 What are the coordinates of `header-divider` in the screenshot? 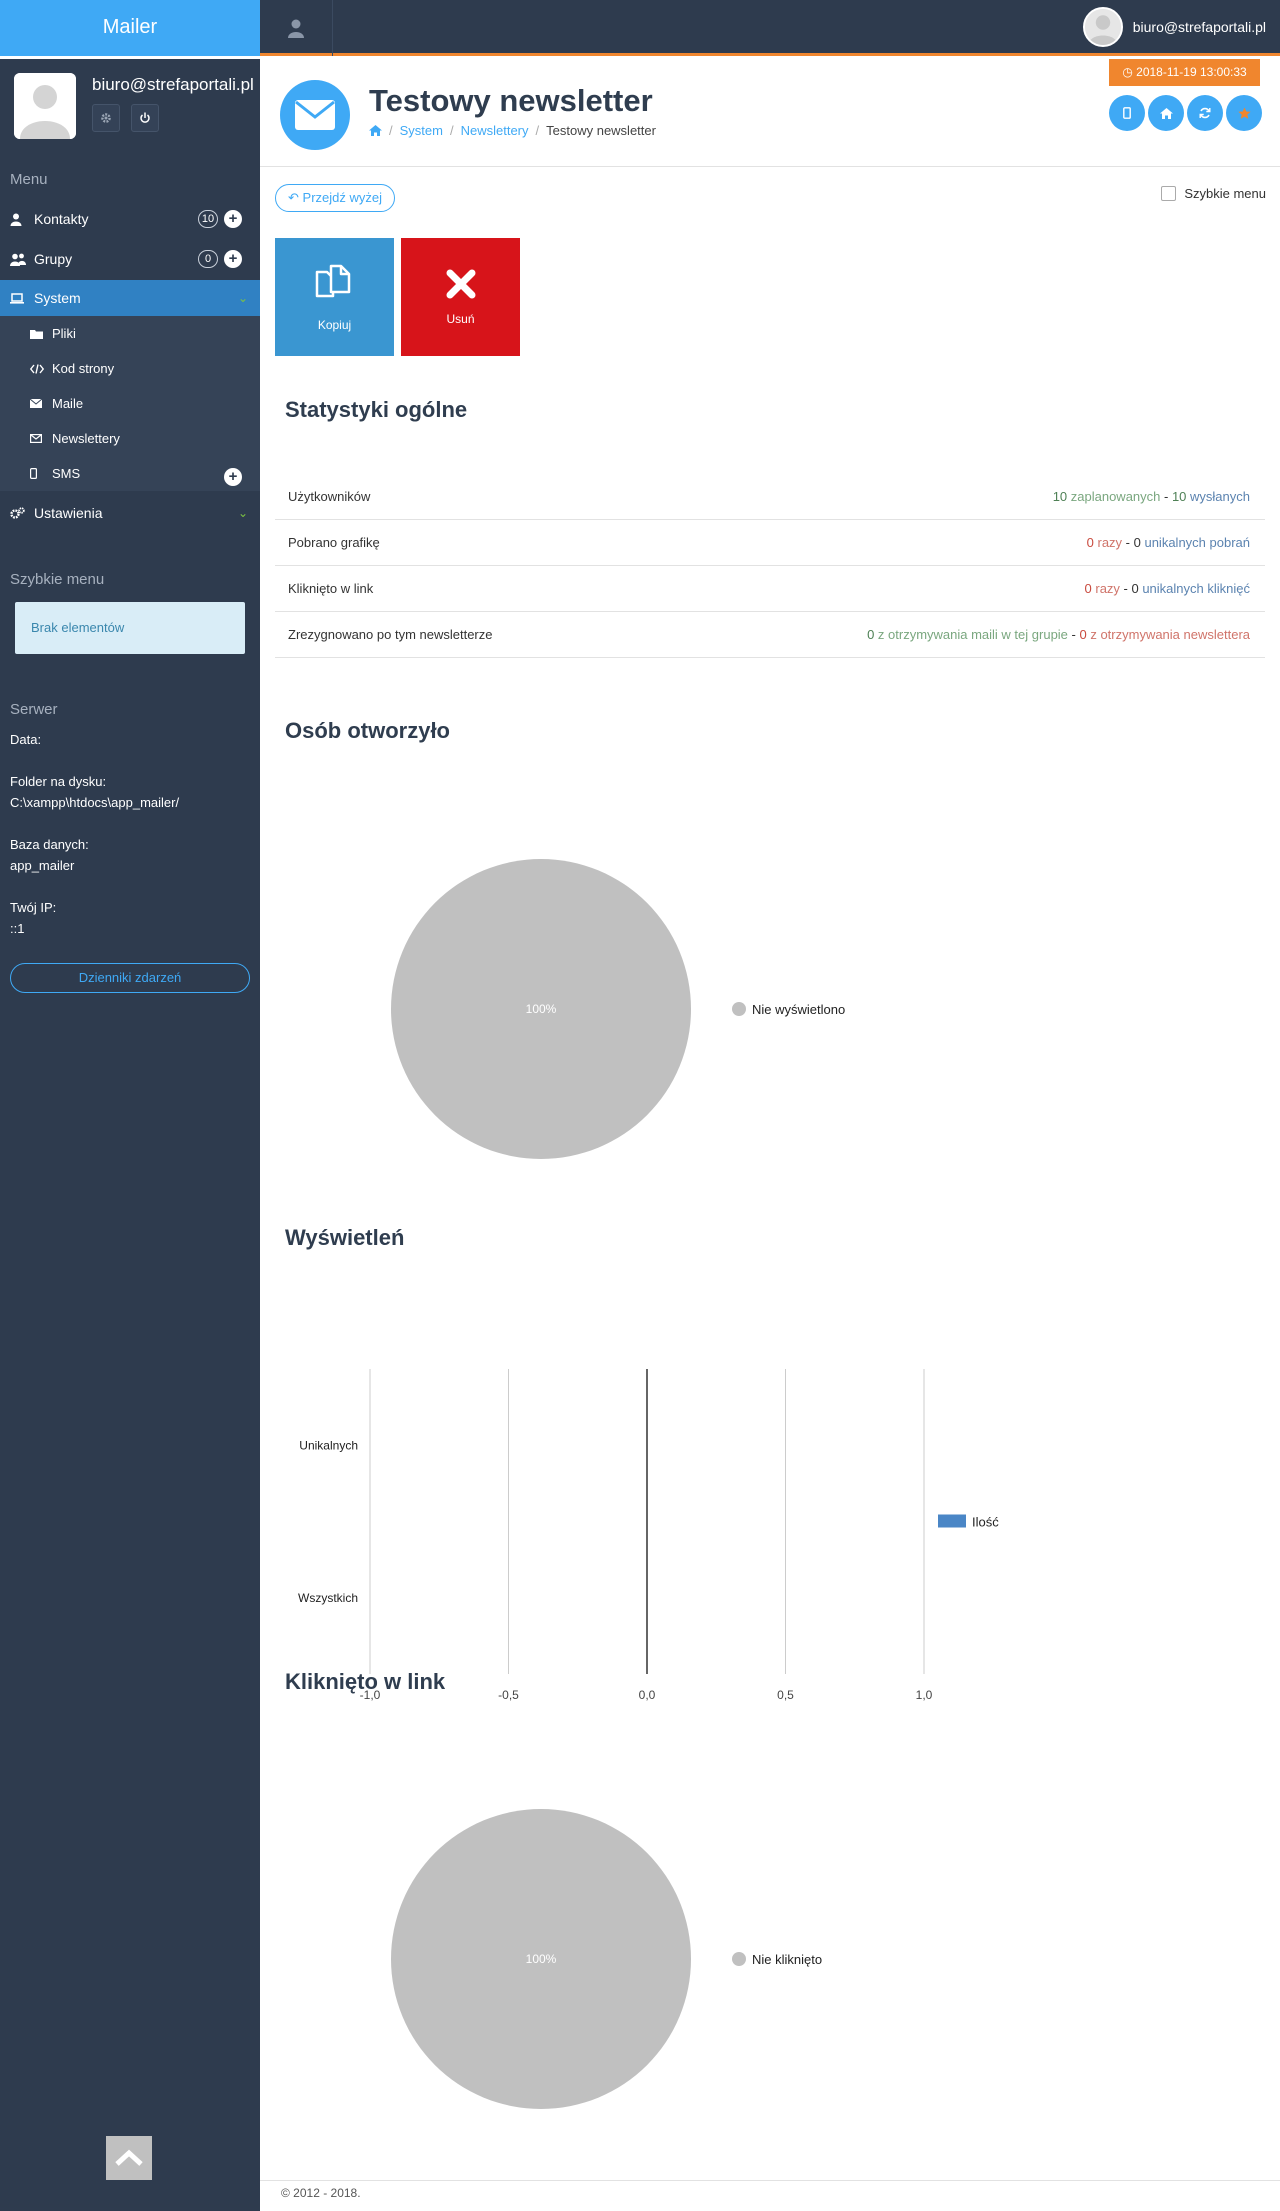 It's located at (770, 166).